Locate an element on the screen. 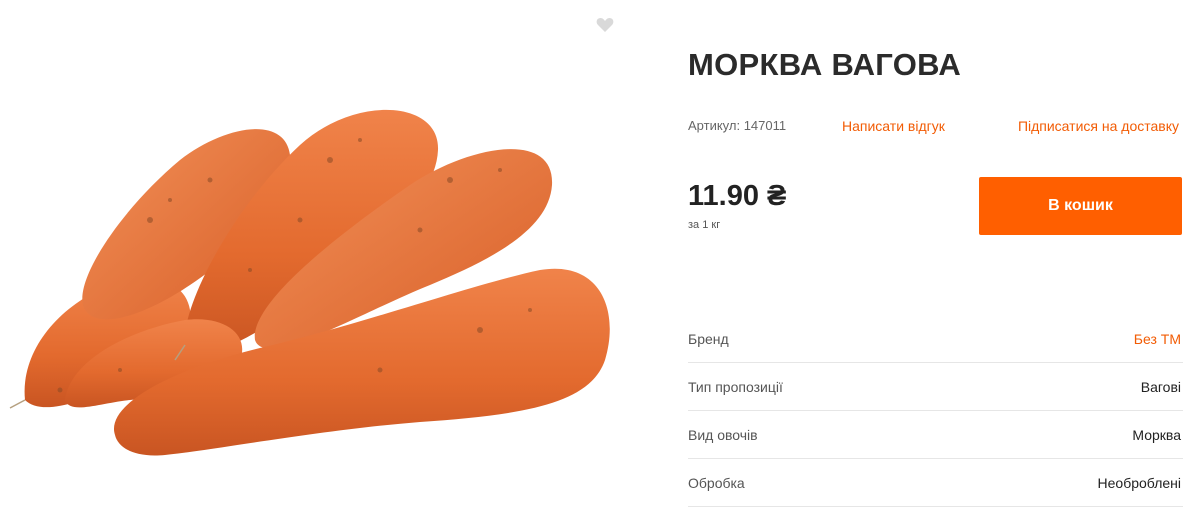 This screenshot has width=1200, height=516. subscribe-delivery-link: Підписатися на доставку is located at coordinates (1098, 126).